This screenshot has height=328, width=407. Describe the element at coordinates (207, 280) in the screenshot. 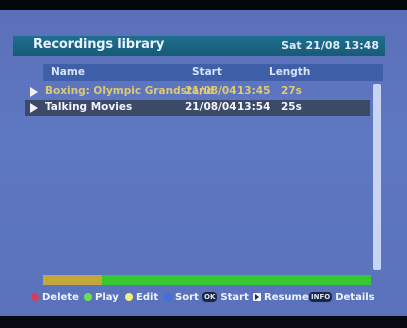

I see `disk-usage-bar` at that location.